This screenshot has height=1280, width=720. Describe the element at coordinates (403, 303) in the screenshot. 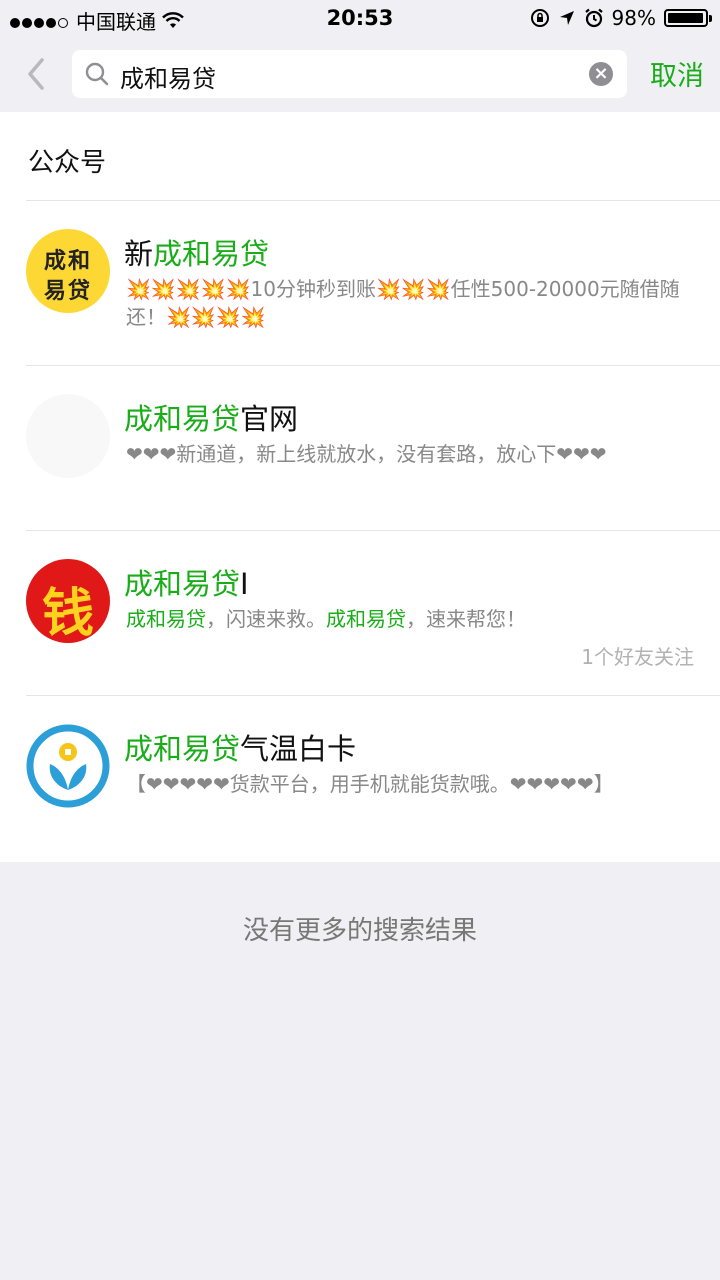

I see `account-description: 💥💥💥💥💥10分钟秒到账💥💥💥任性500-20000元随借随还！💥💥💥💥` at that location.